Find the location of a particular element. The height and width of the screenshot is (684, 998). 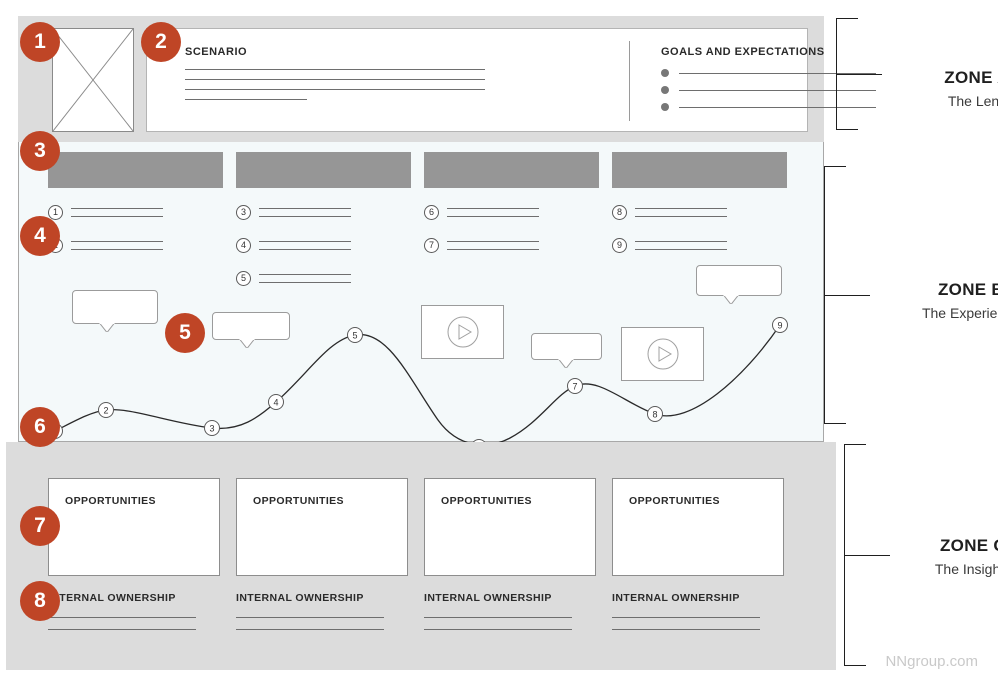

step-number: 9 is located at coordinates (619, 245).